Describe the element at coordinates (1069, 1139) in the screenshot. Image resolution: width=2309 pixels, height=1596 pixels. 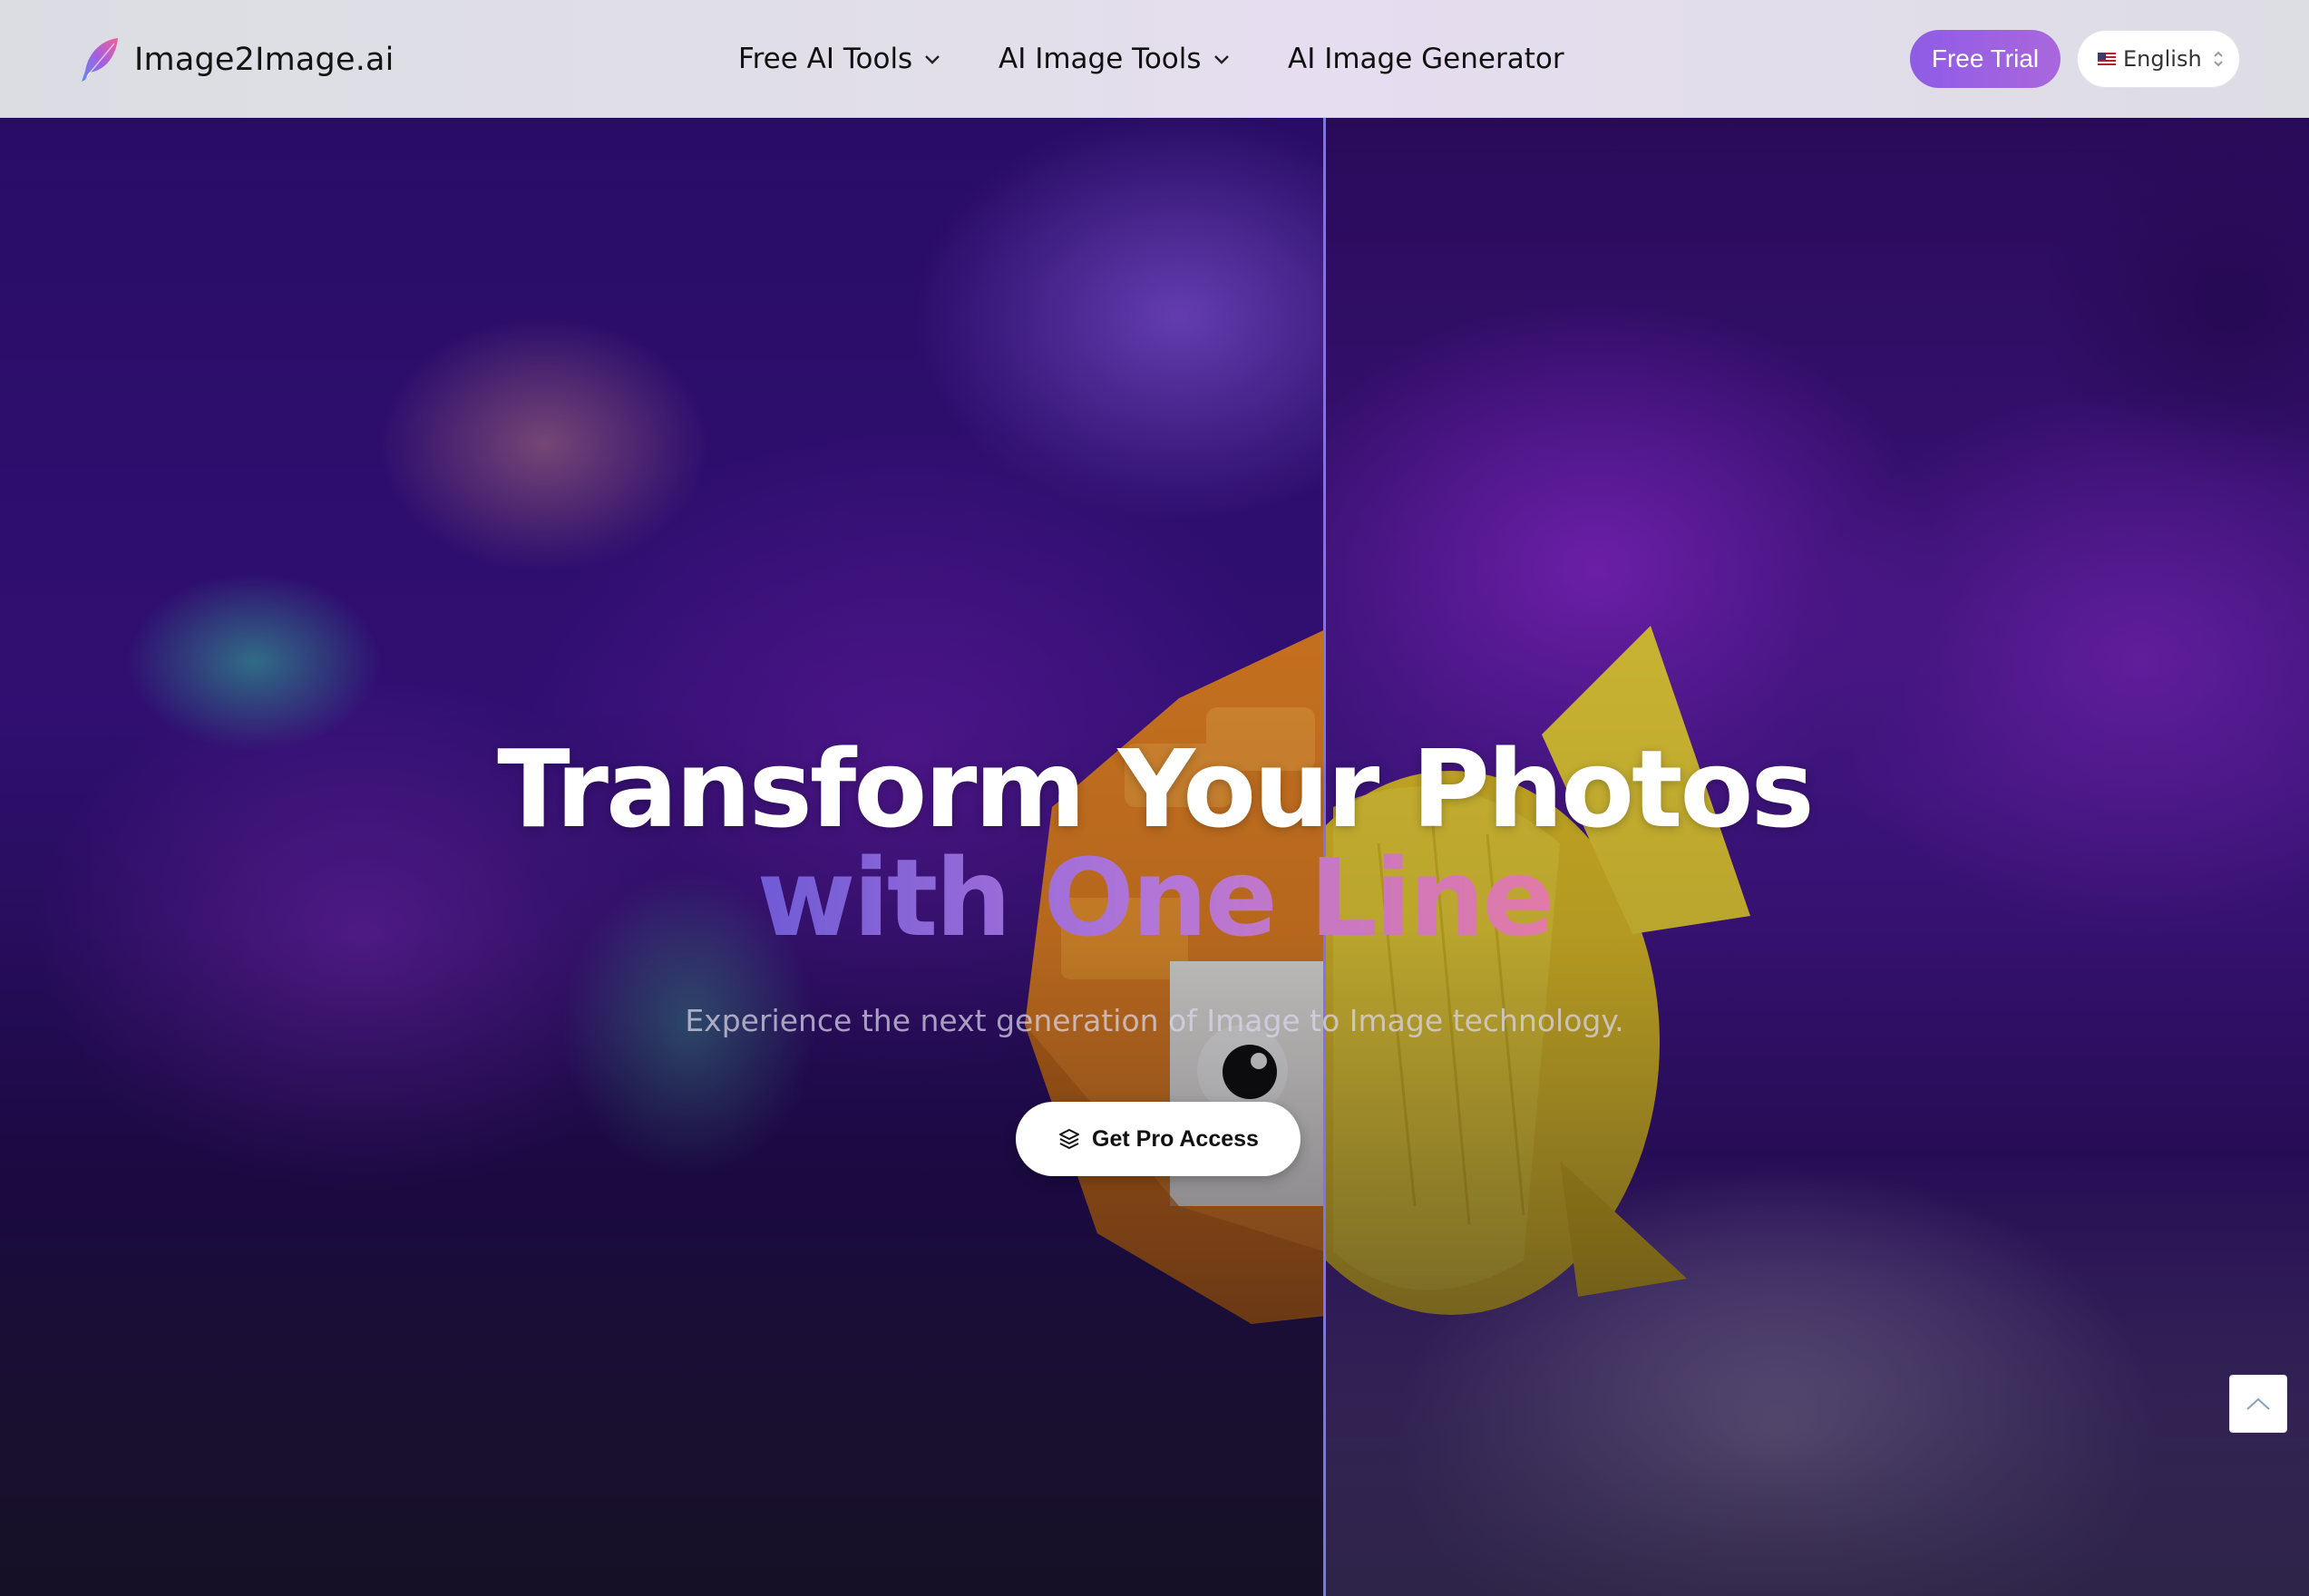
I see `layers-icon` at that location.